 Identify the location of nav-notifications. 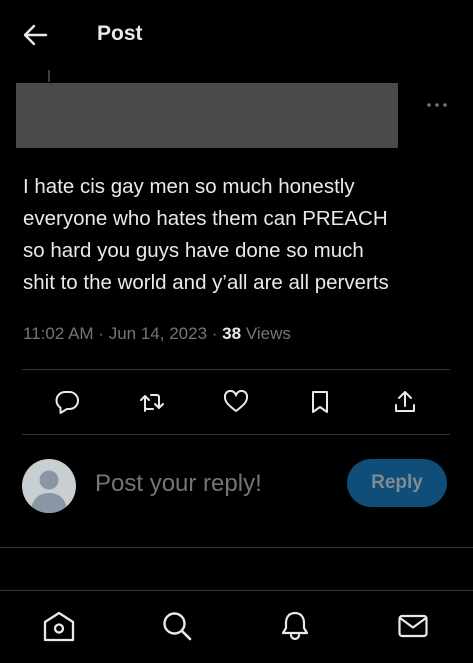
(295, 626).